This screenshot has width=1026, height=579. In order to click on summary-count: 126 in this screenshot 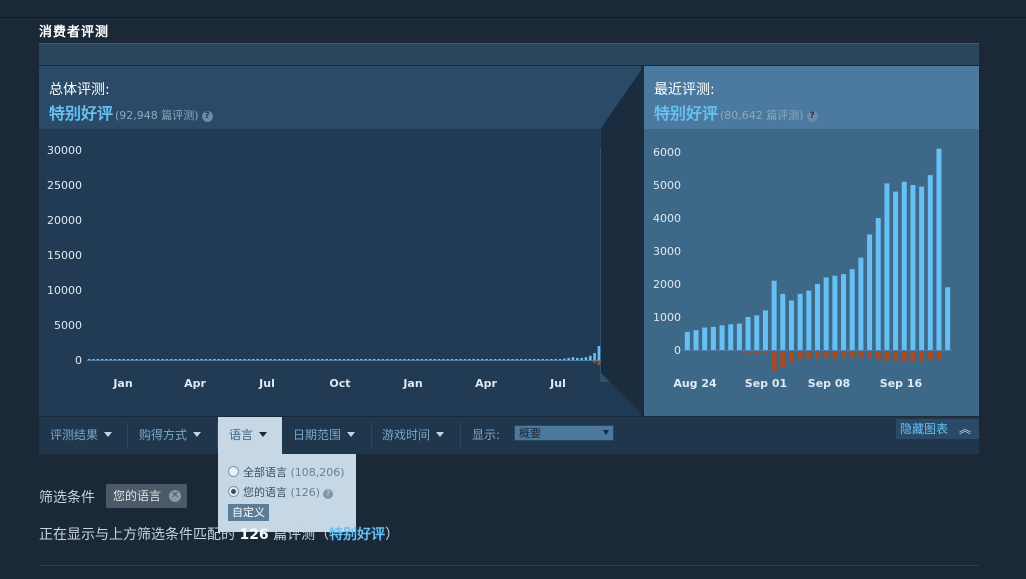, I will do `click(254, 535)`.